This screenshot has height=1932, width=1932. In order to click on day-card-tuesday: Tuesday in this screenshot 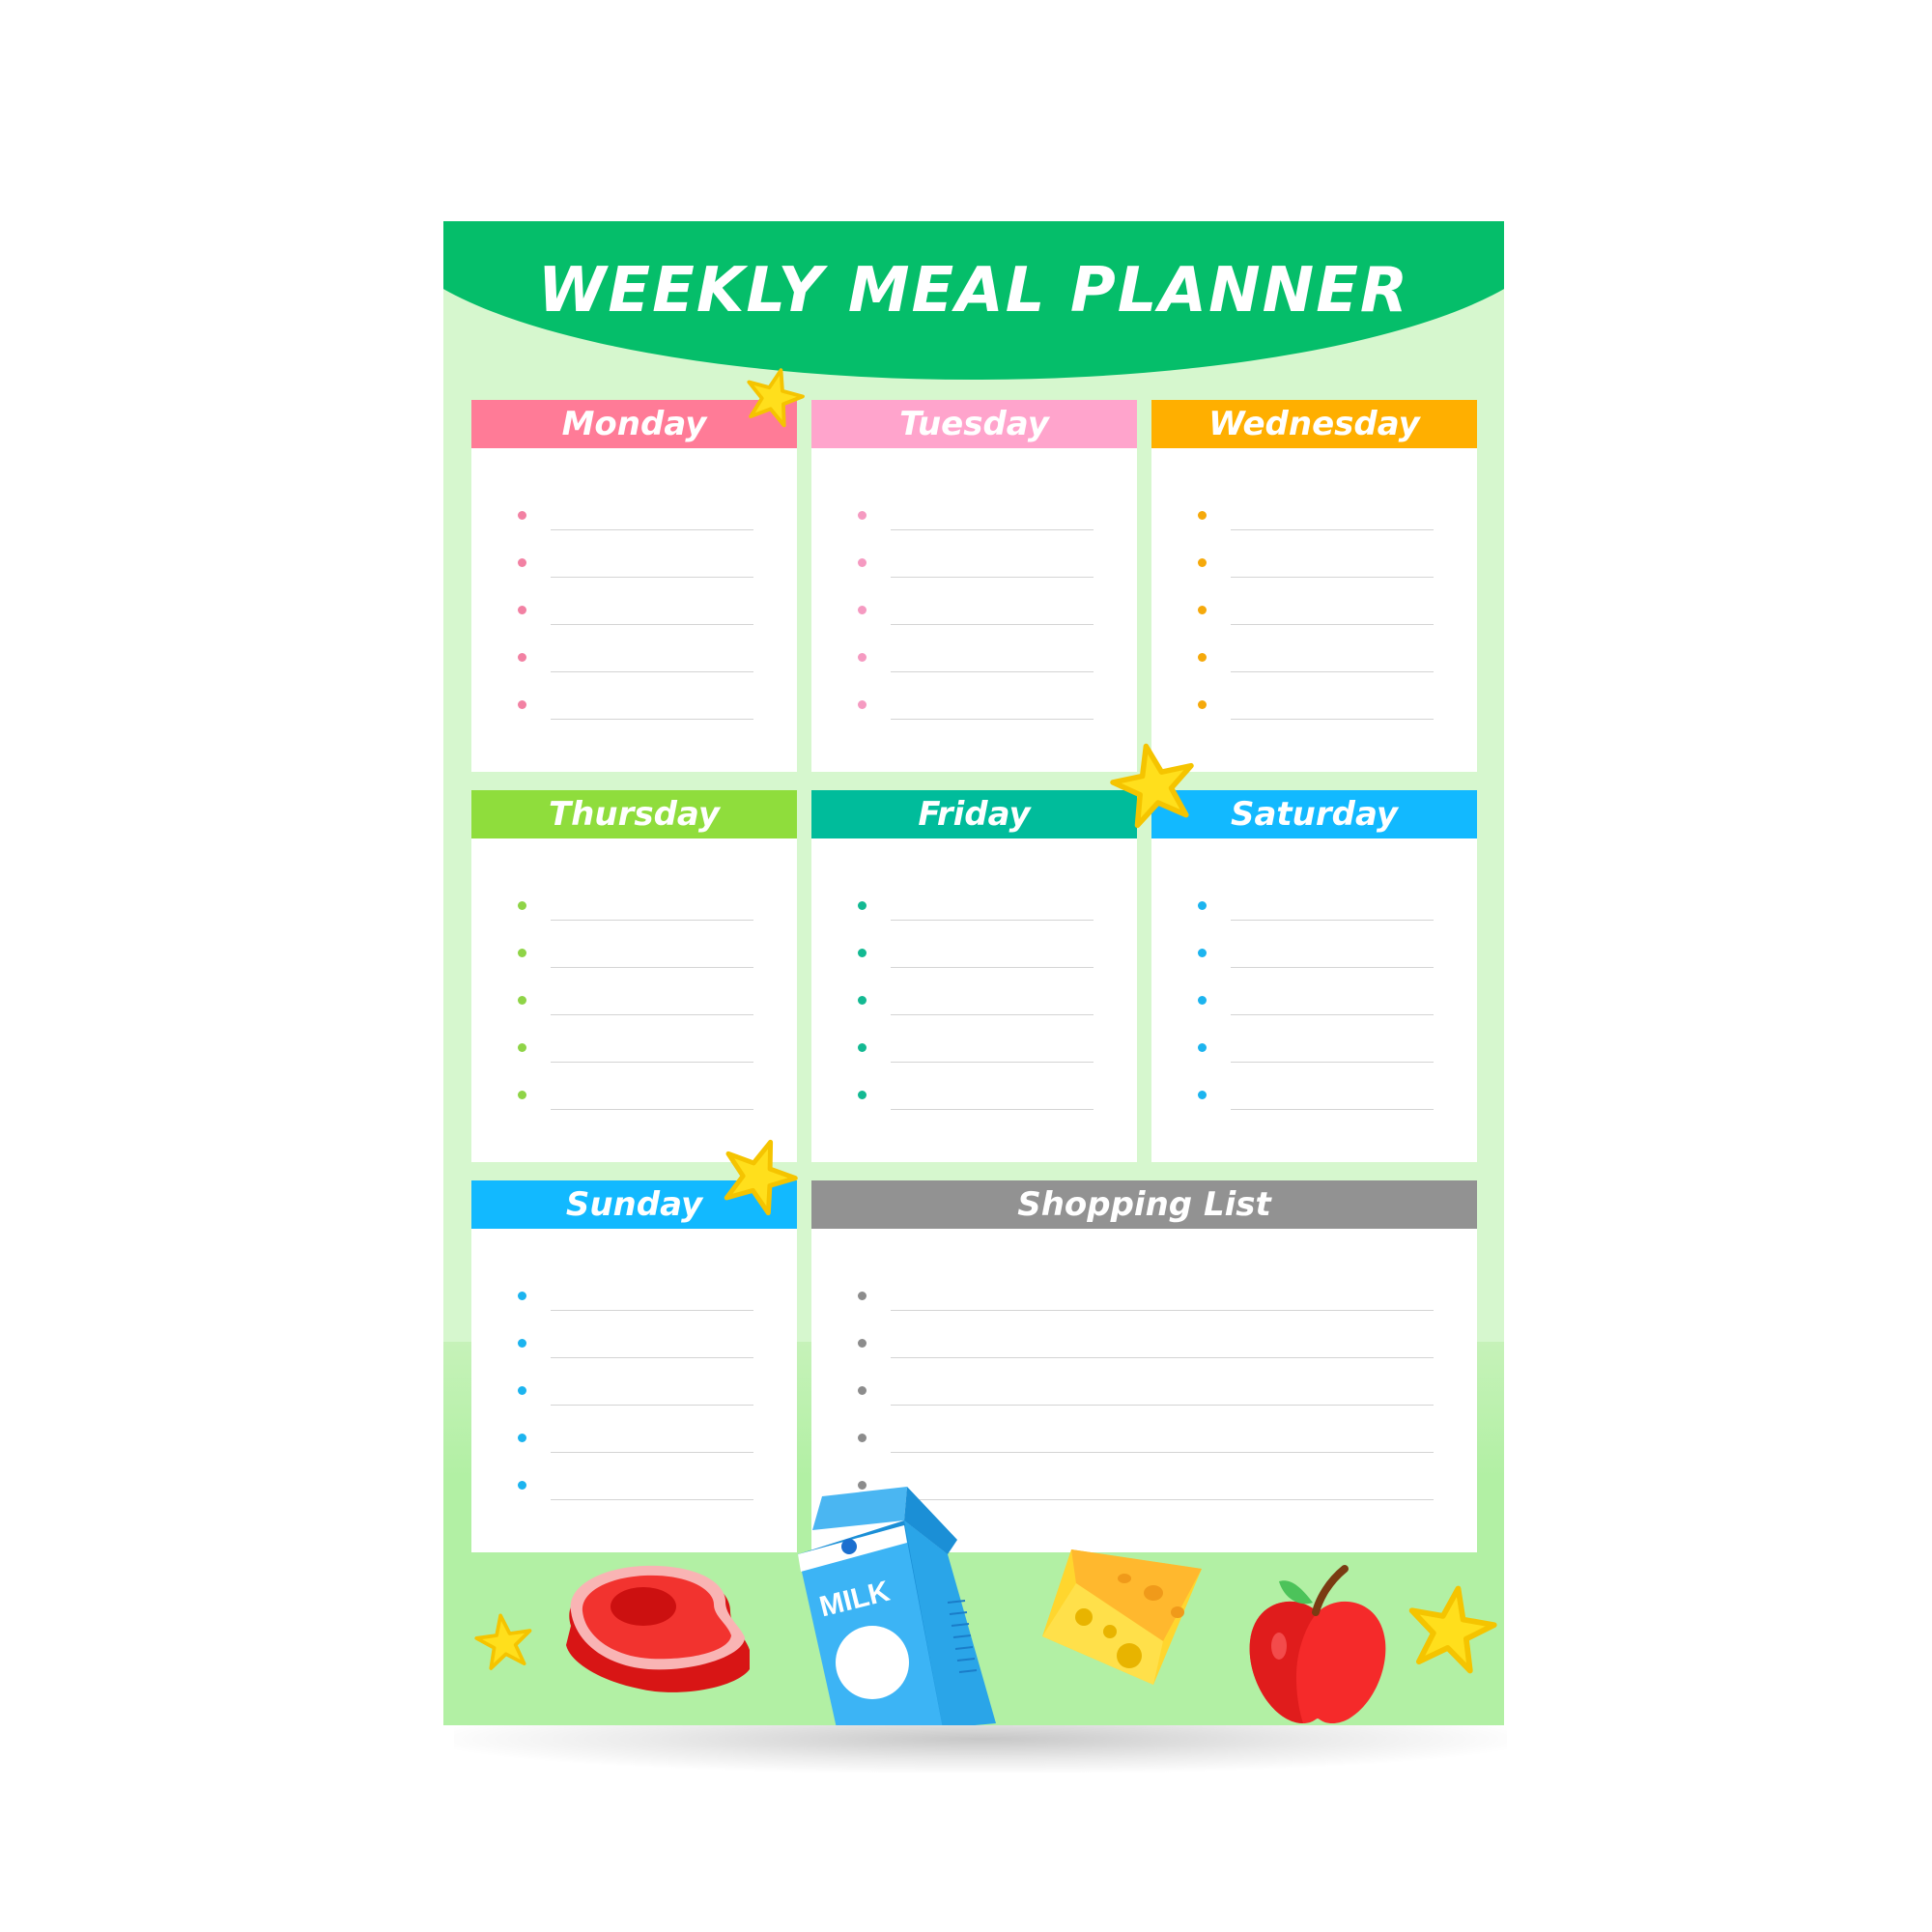, I will do `click(974, 586)`.